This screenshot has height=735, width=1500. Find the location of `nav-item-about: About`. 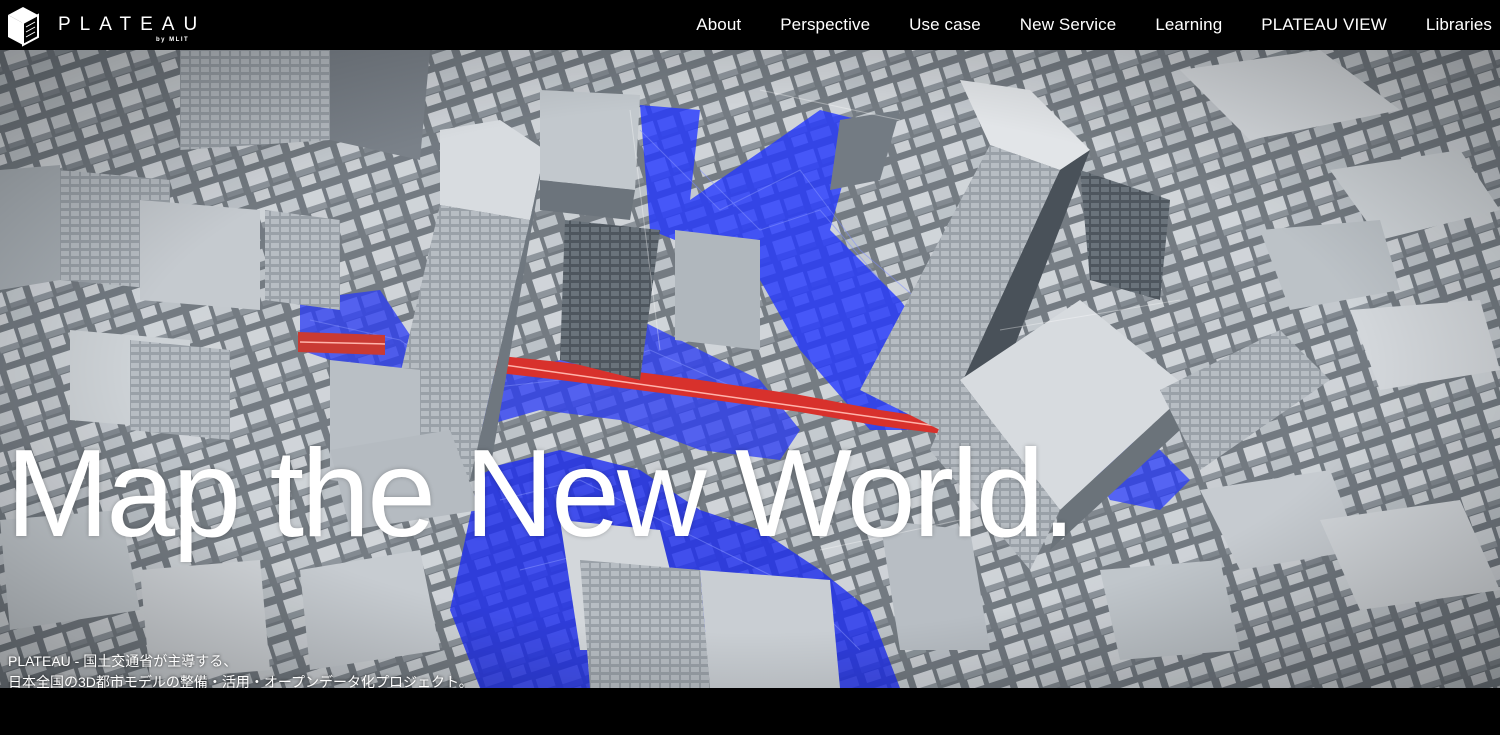

nav-item-about: About is located at coordinates (718, 25).